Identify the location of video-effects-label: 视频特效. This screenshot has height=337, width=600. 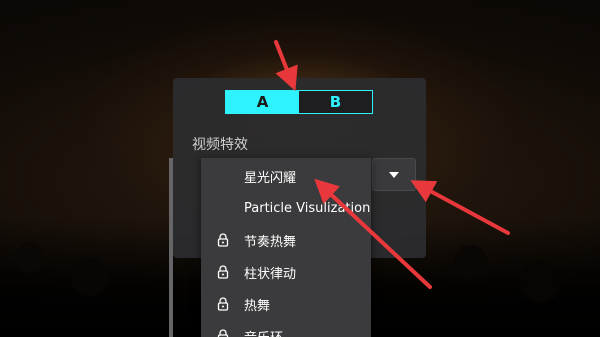
(220, 145).